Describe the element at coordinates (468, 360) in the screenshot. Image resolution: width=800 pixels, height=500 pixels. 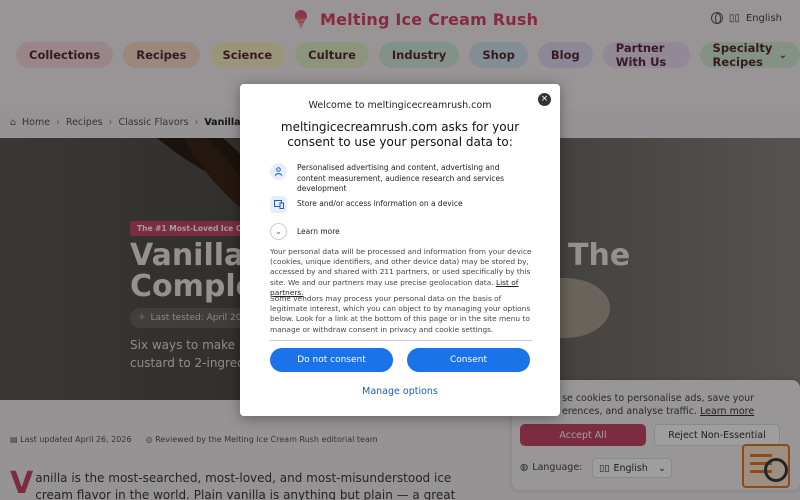
I see `consent-button: Consent` at that location.